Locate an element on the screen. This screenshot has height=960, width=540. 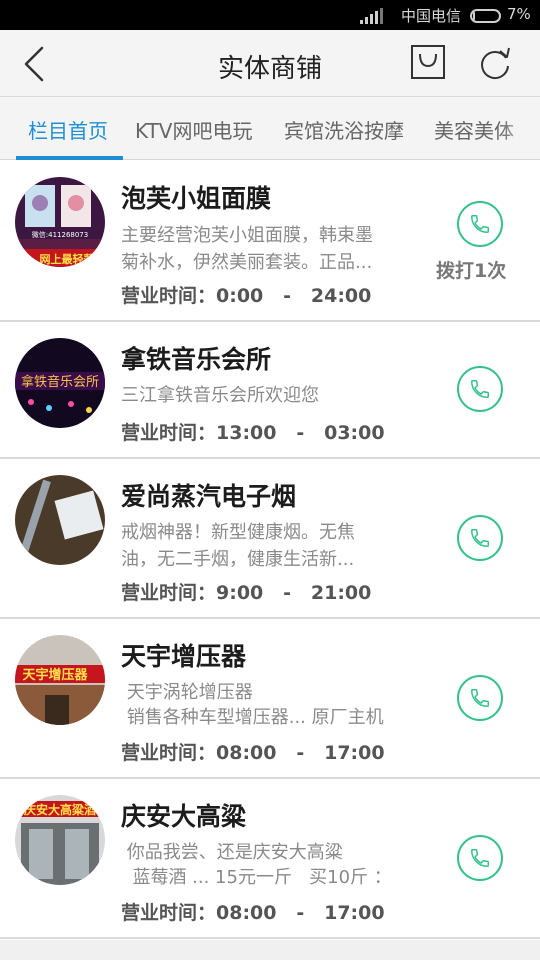
shop-name: 爱尚蒸汽电子烟 is located at coordinates (209, 496).